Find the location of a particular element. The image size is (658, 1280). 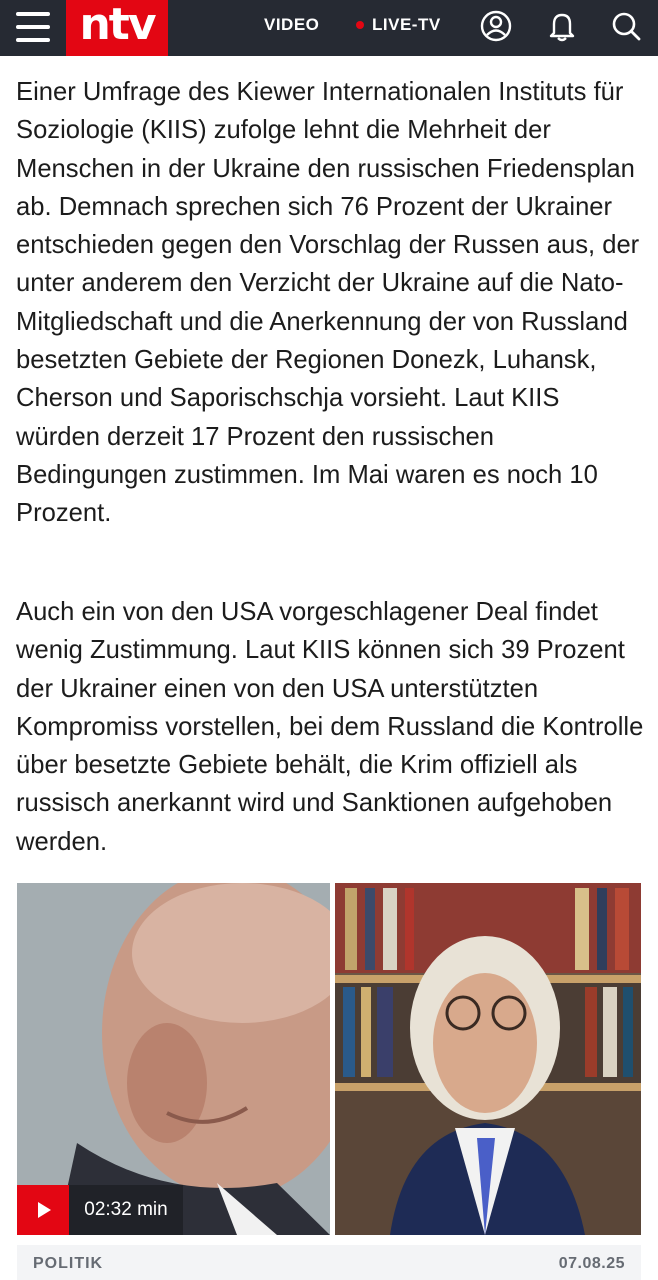

publish-date: 07.08.25 is located at coordinates (591, 1263).